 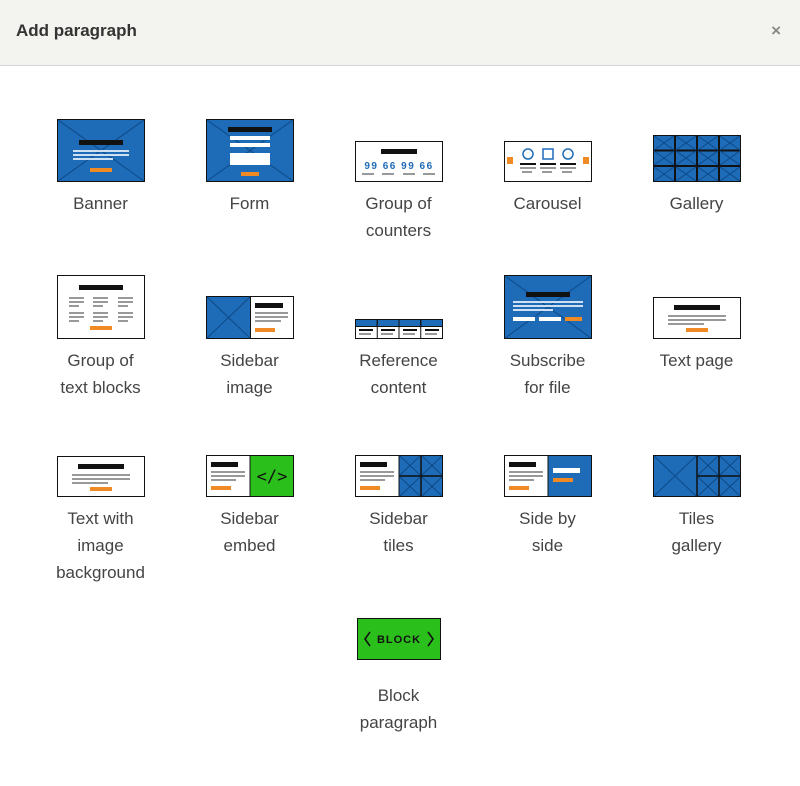 What do you see at coordinates (271, 477) in the screenshot?
I see `embed-code-icon: </>` at bounding box center [271, 477].